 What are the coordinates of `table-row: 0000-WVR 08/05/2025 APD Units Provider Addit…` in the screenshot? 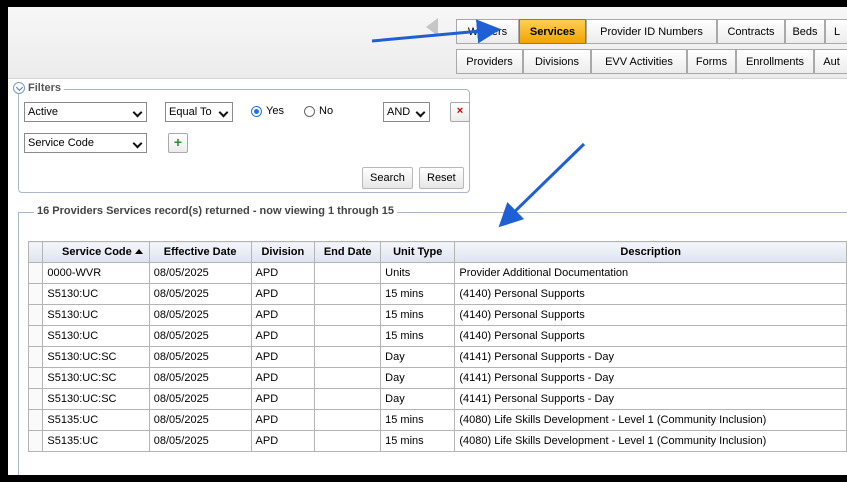 It's located at (437, 273).